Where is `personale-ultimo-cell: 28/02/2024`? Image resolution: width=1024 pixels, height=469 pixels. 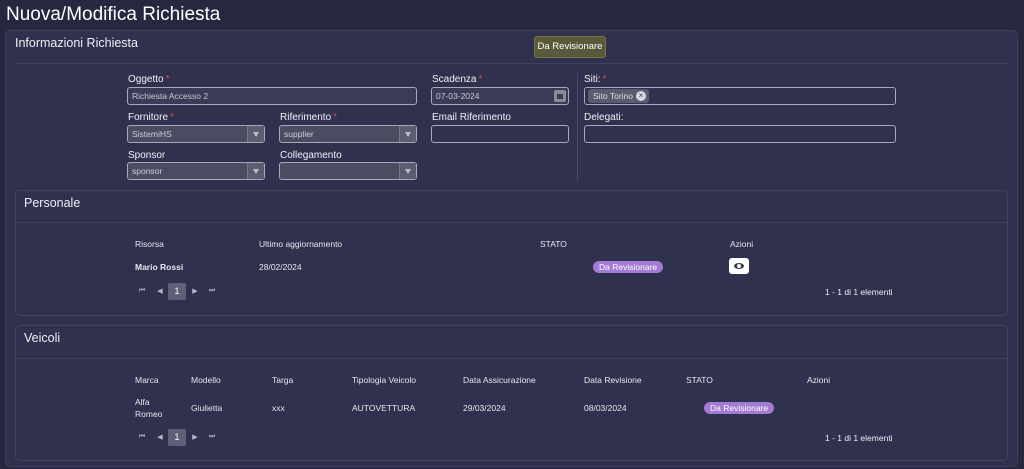
personale-ultimo-cell: 28/02/2024 is located at coordinates (280, 267).